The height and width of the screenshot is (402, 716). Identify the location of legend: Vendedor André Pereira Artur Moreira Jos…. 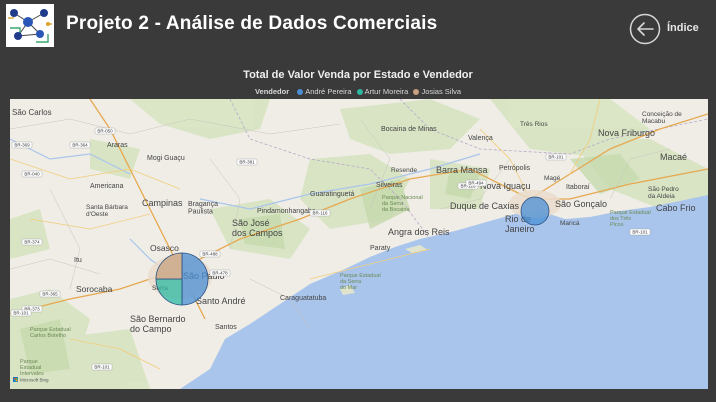
(358, 91).